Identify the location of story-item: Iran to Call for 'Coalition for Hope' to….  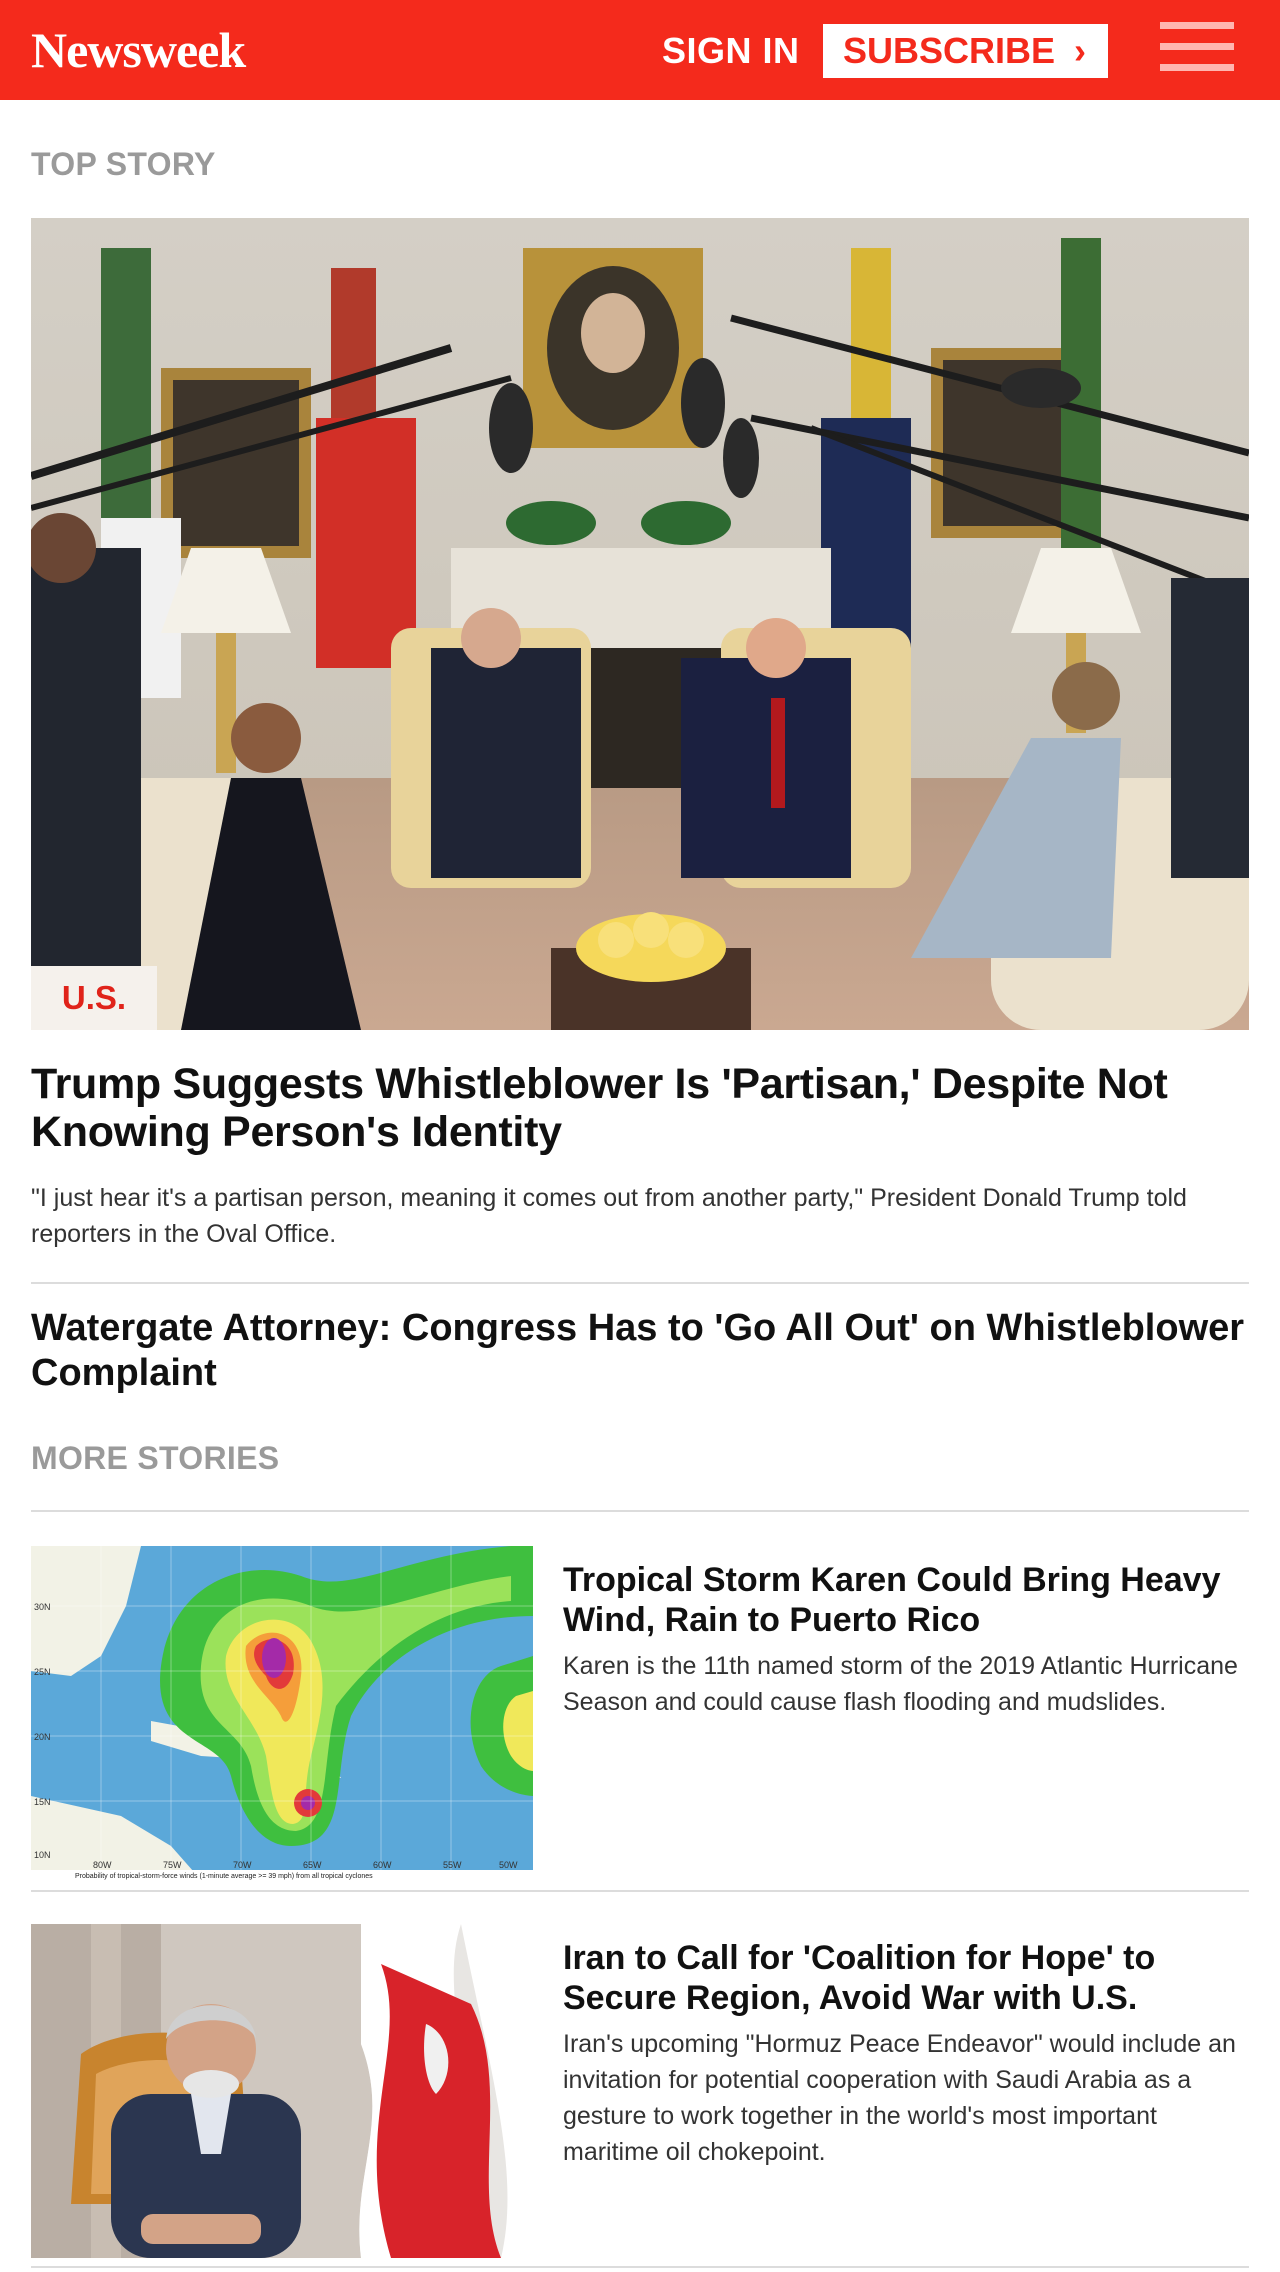
(640, 2091).